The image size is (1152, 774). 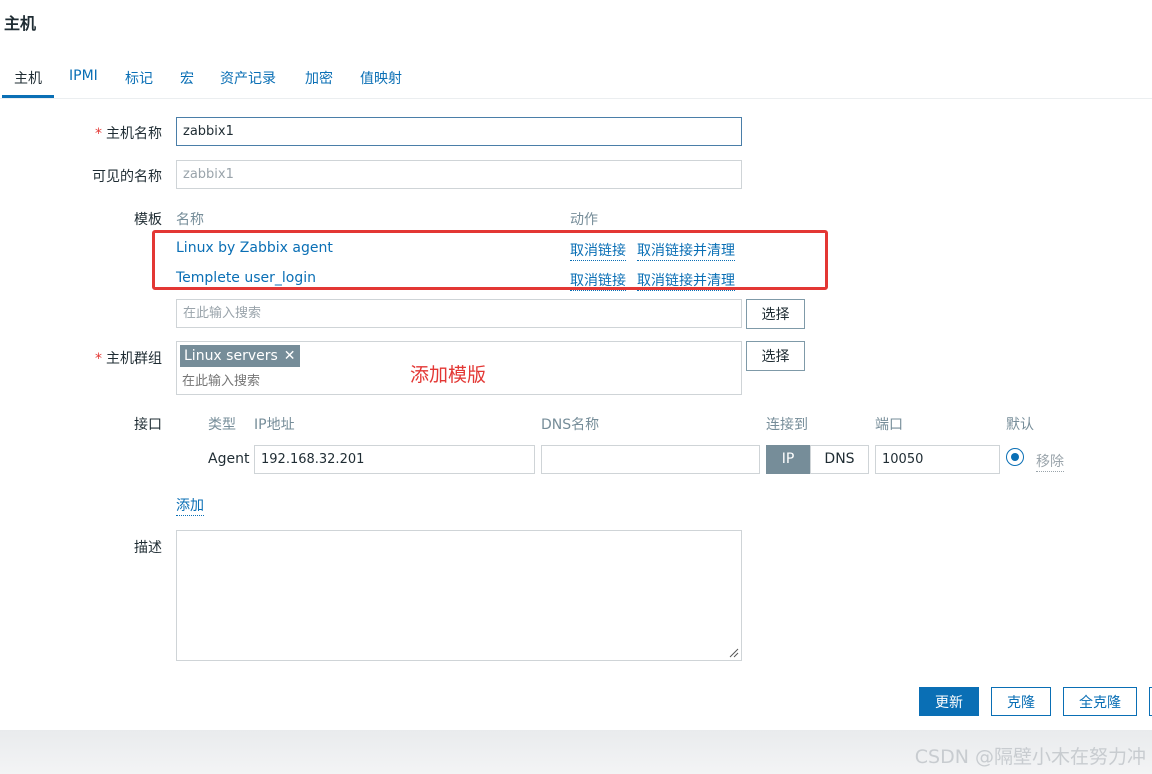 What do you see at coordinates (28, 96) in the screenshot?
I see `active-tab-indicator` at bounding box center [28, 96].